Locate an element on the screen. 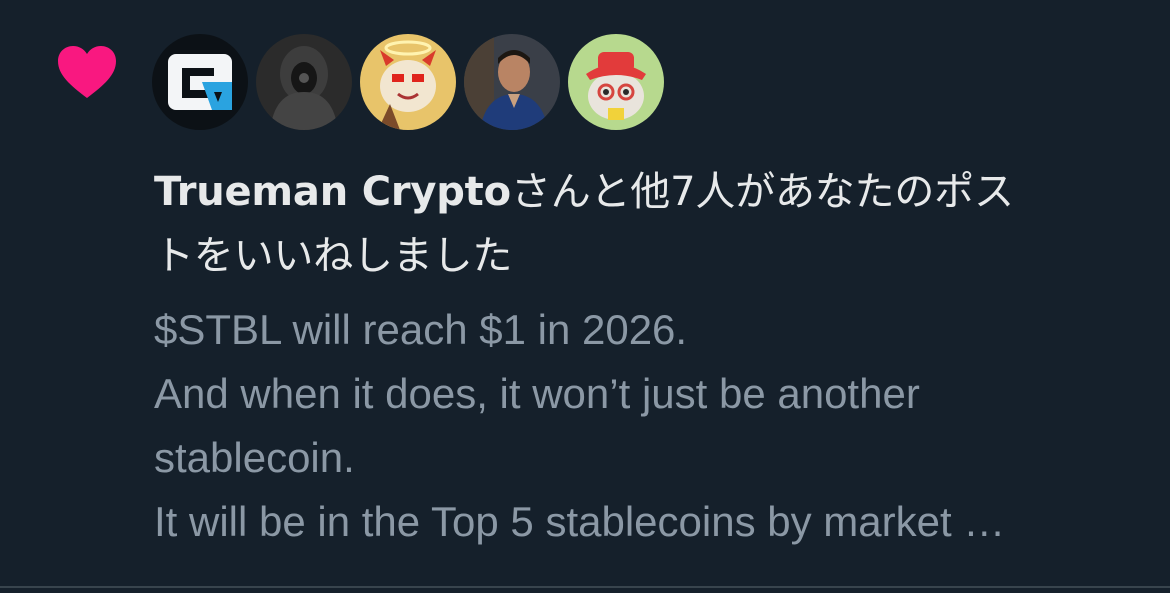  post-preview-line: $STBL will reach $1 in 2026. is located at coordinates (421, 329).